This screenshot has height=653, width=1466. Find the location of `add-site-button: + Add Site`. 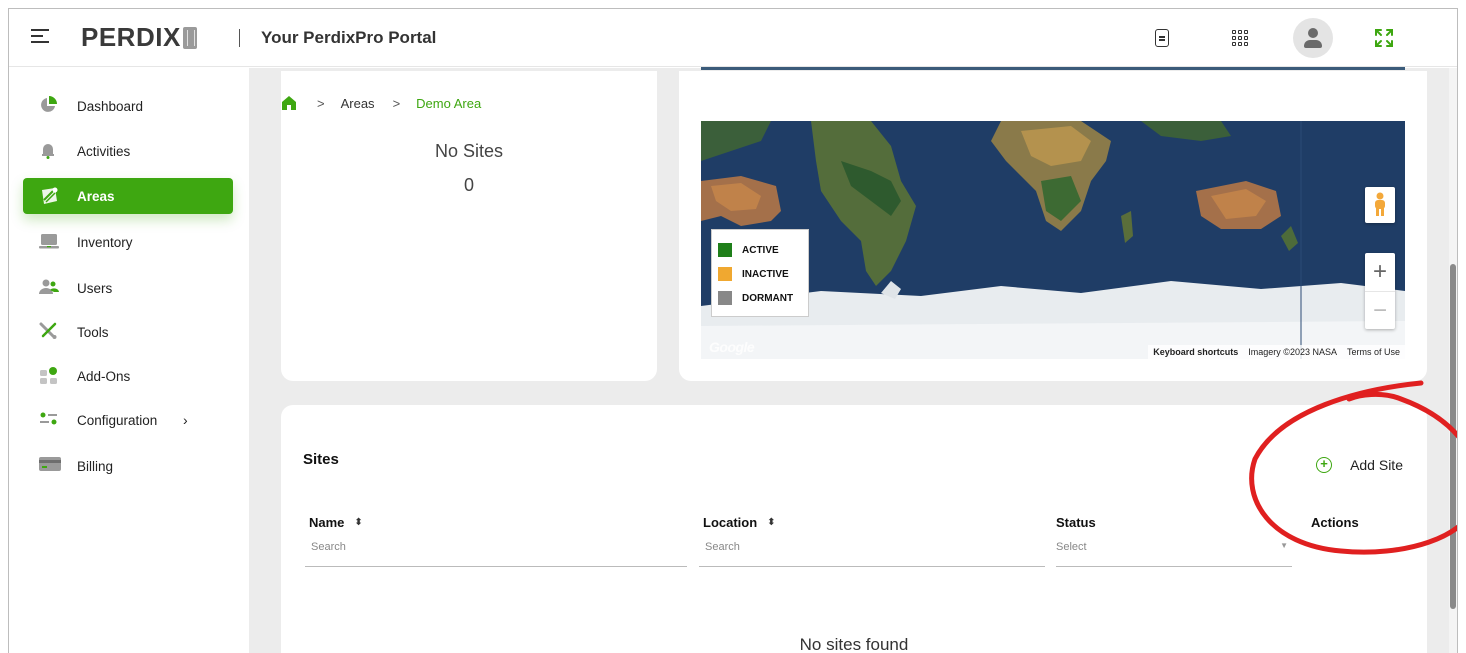

add-site-button: + Add Site is located at coordinates (1359, 465).